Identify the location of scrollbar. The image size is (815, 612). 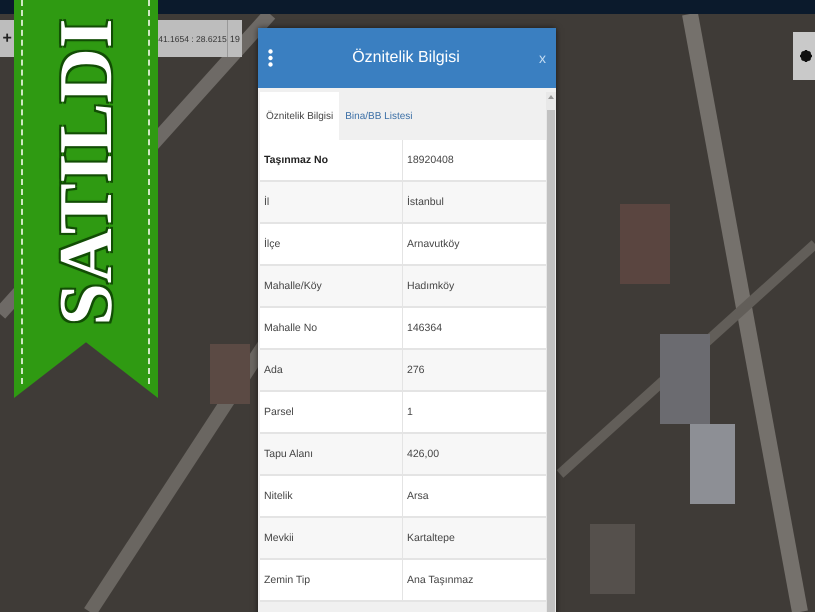
(551, 352).